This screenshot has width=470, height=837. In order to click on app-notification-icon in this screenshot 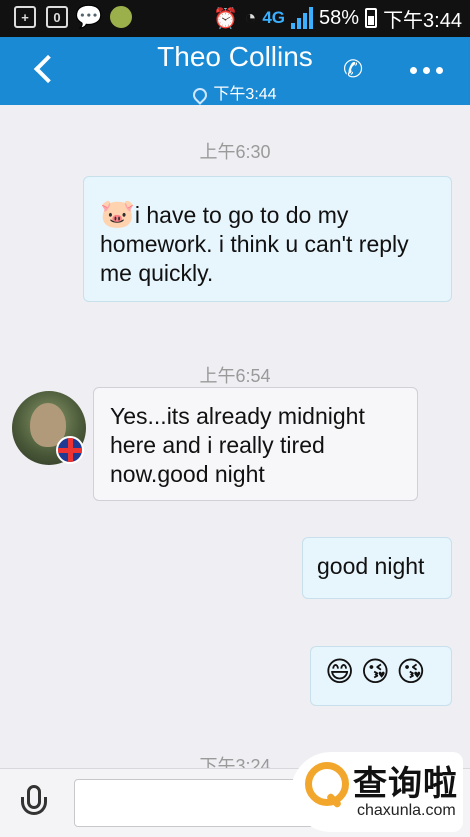, I will do `click(121, 17)`.